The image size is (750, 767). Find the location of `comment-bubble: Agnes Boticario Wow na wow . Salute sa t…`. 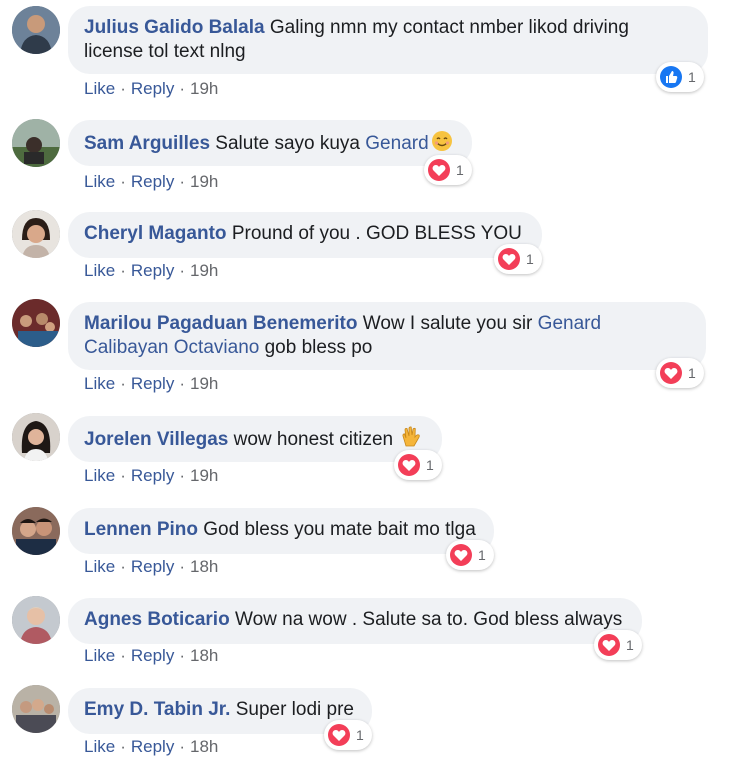

comment-bubble: Agnes Boticario Wow na wow . Salute sa t… is located at coordinates (355, 621).